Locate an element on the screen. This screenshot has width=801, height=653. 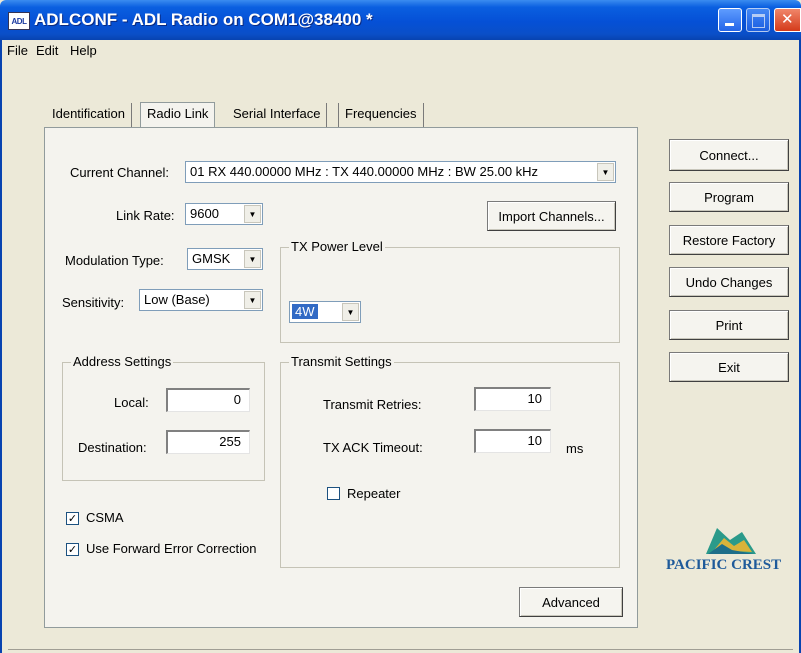
minimize-button is located at coordinates (730, 20).